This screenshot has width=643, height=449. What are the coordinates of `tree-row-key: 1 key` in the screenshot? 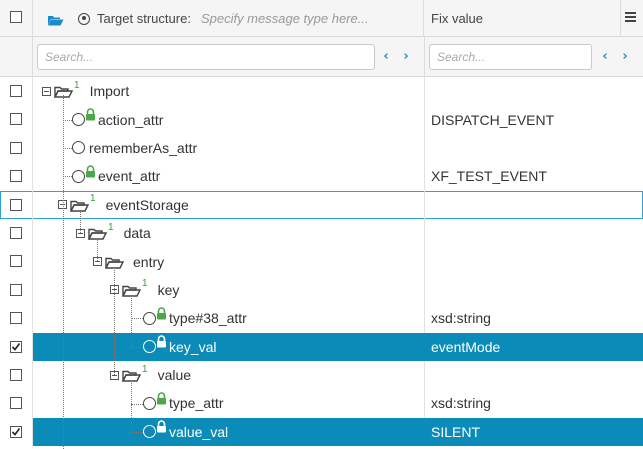 It's located at (321, 290).